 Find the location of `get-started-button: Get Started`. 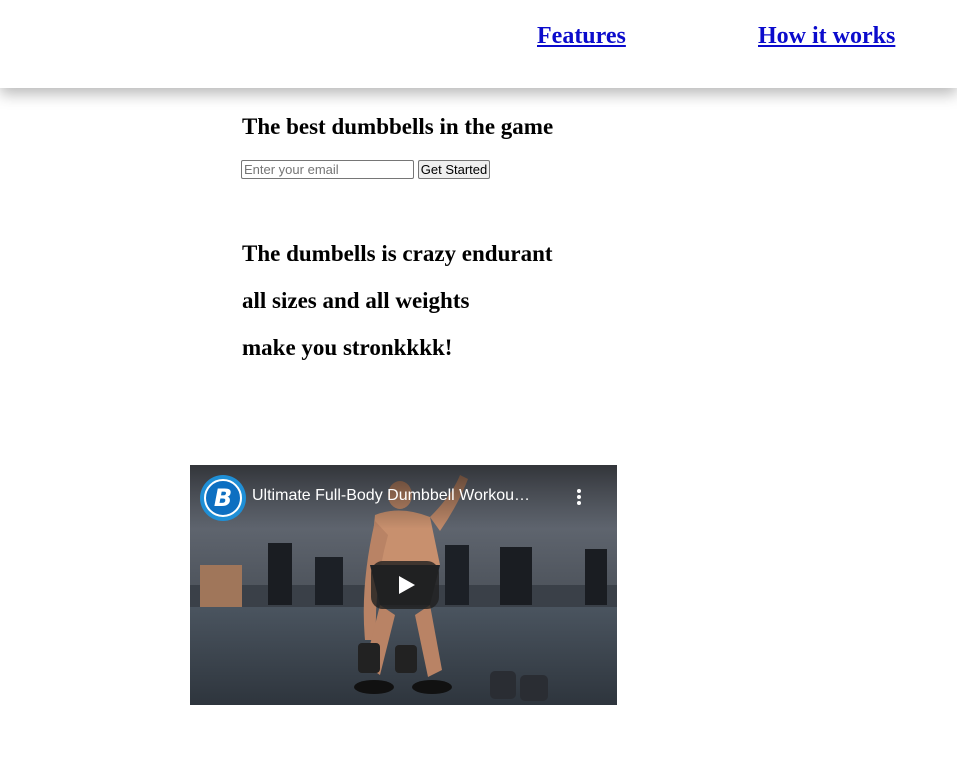

get-started-button: Get Started is located at coordinates (454, 169).